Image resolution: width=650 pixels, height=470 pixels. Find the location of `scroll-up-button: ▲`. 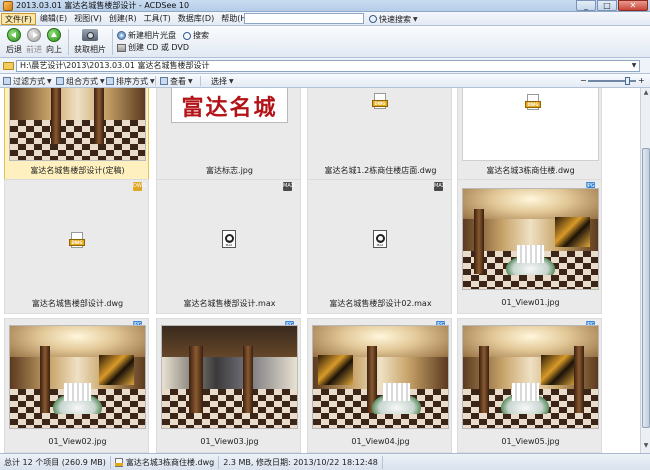

scroll-up-button: ▲ is located at coordinates (646, 93).